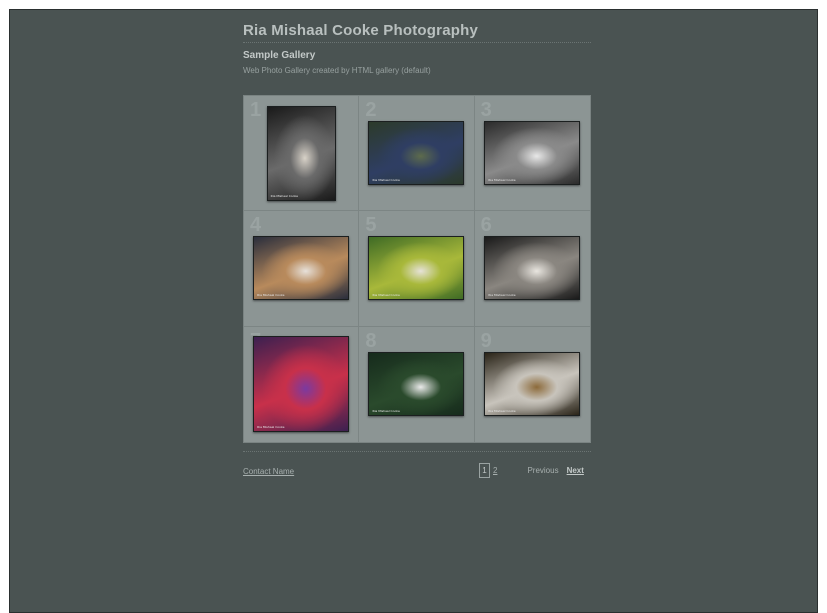 The image size is (827, 613). I want to click on thumbnail-cell-3: 3 Ria Mishaal Cooke, so click(532, 154).